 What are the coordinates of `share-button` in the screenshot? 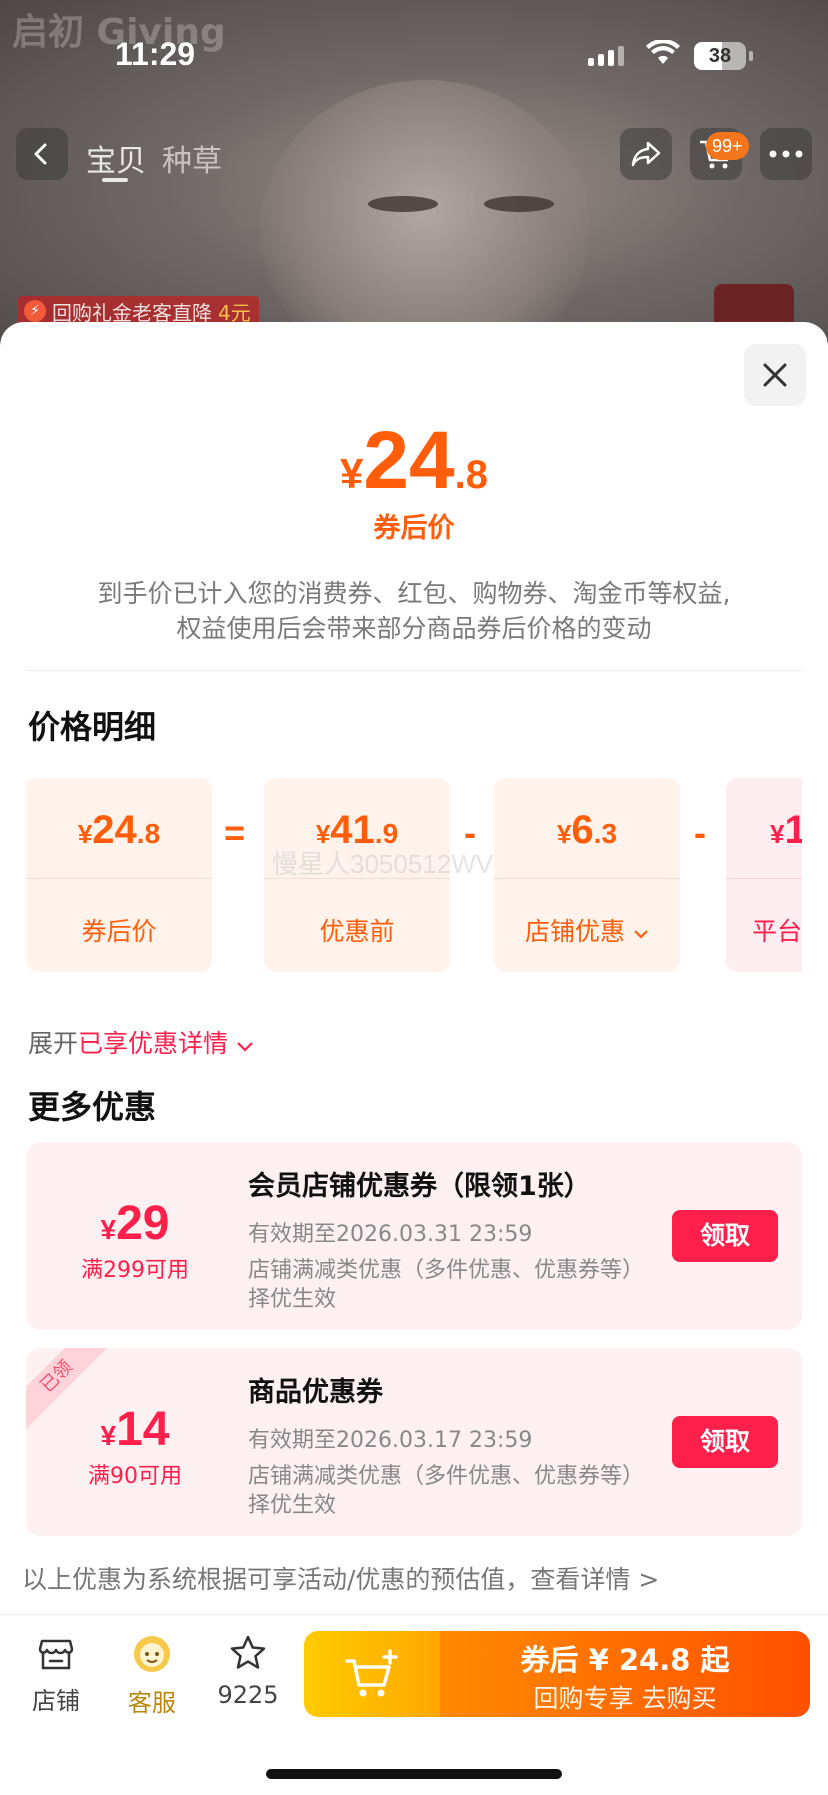 It's located at (646, 154).